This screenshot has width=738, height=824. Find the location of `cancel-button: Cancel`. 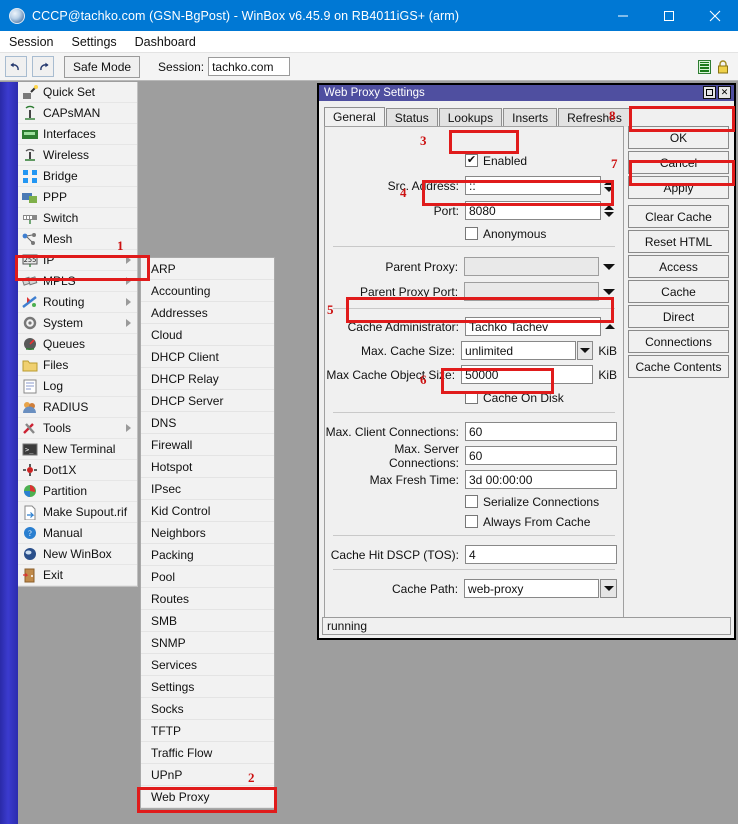

cancel-button: Cancel is located at coordinates (678, 162).